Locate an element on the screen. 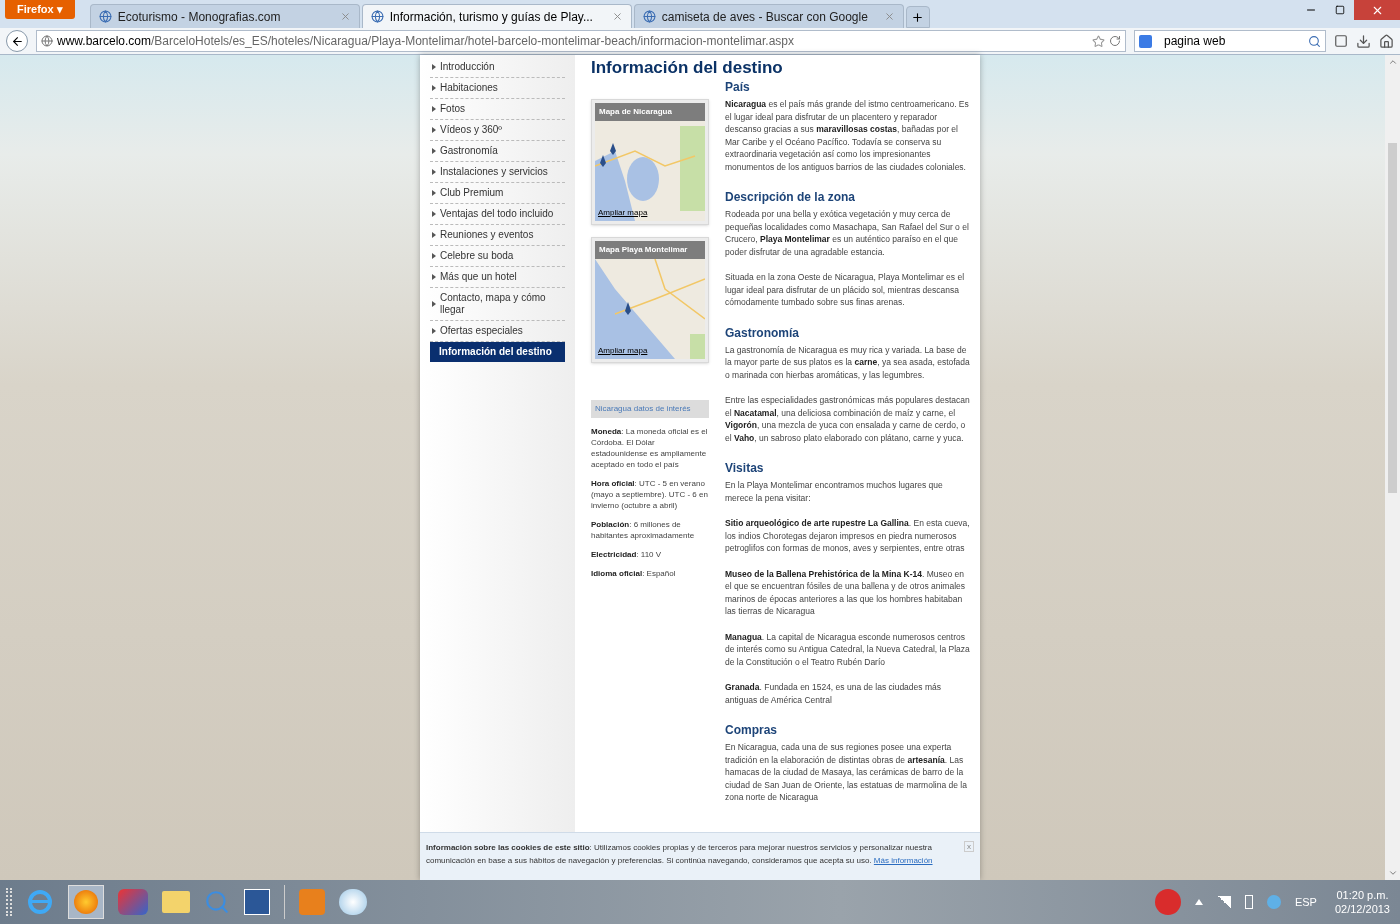  section-heading: Compras is located at coordinates (751, 730).